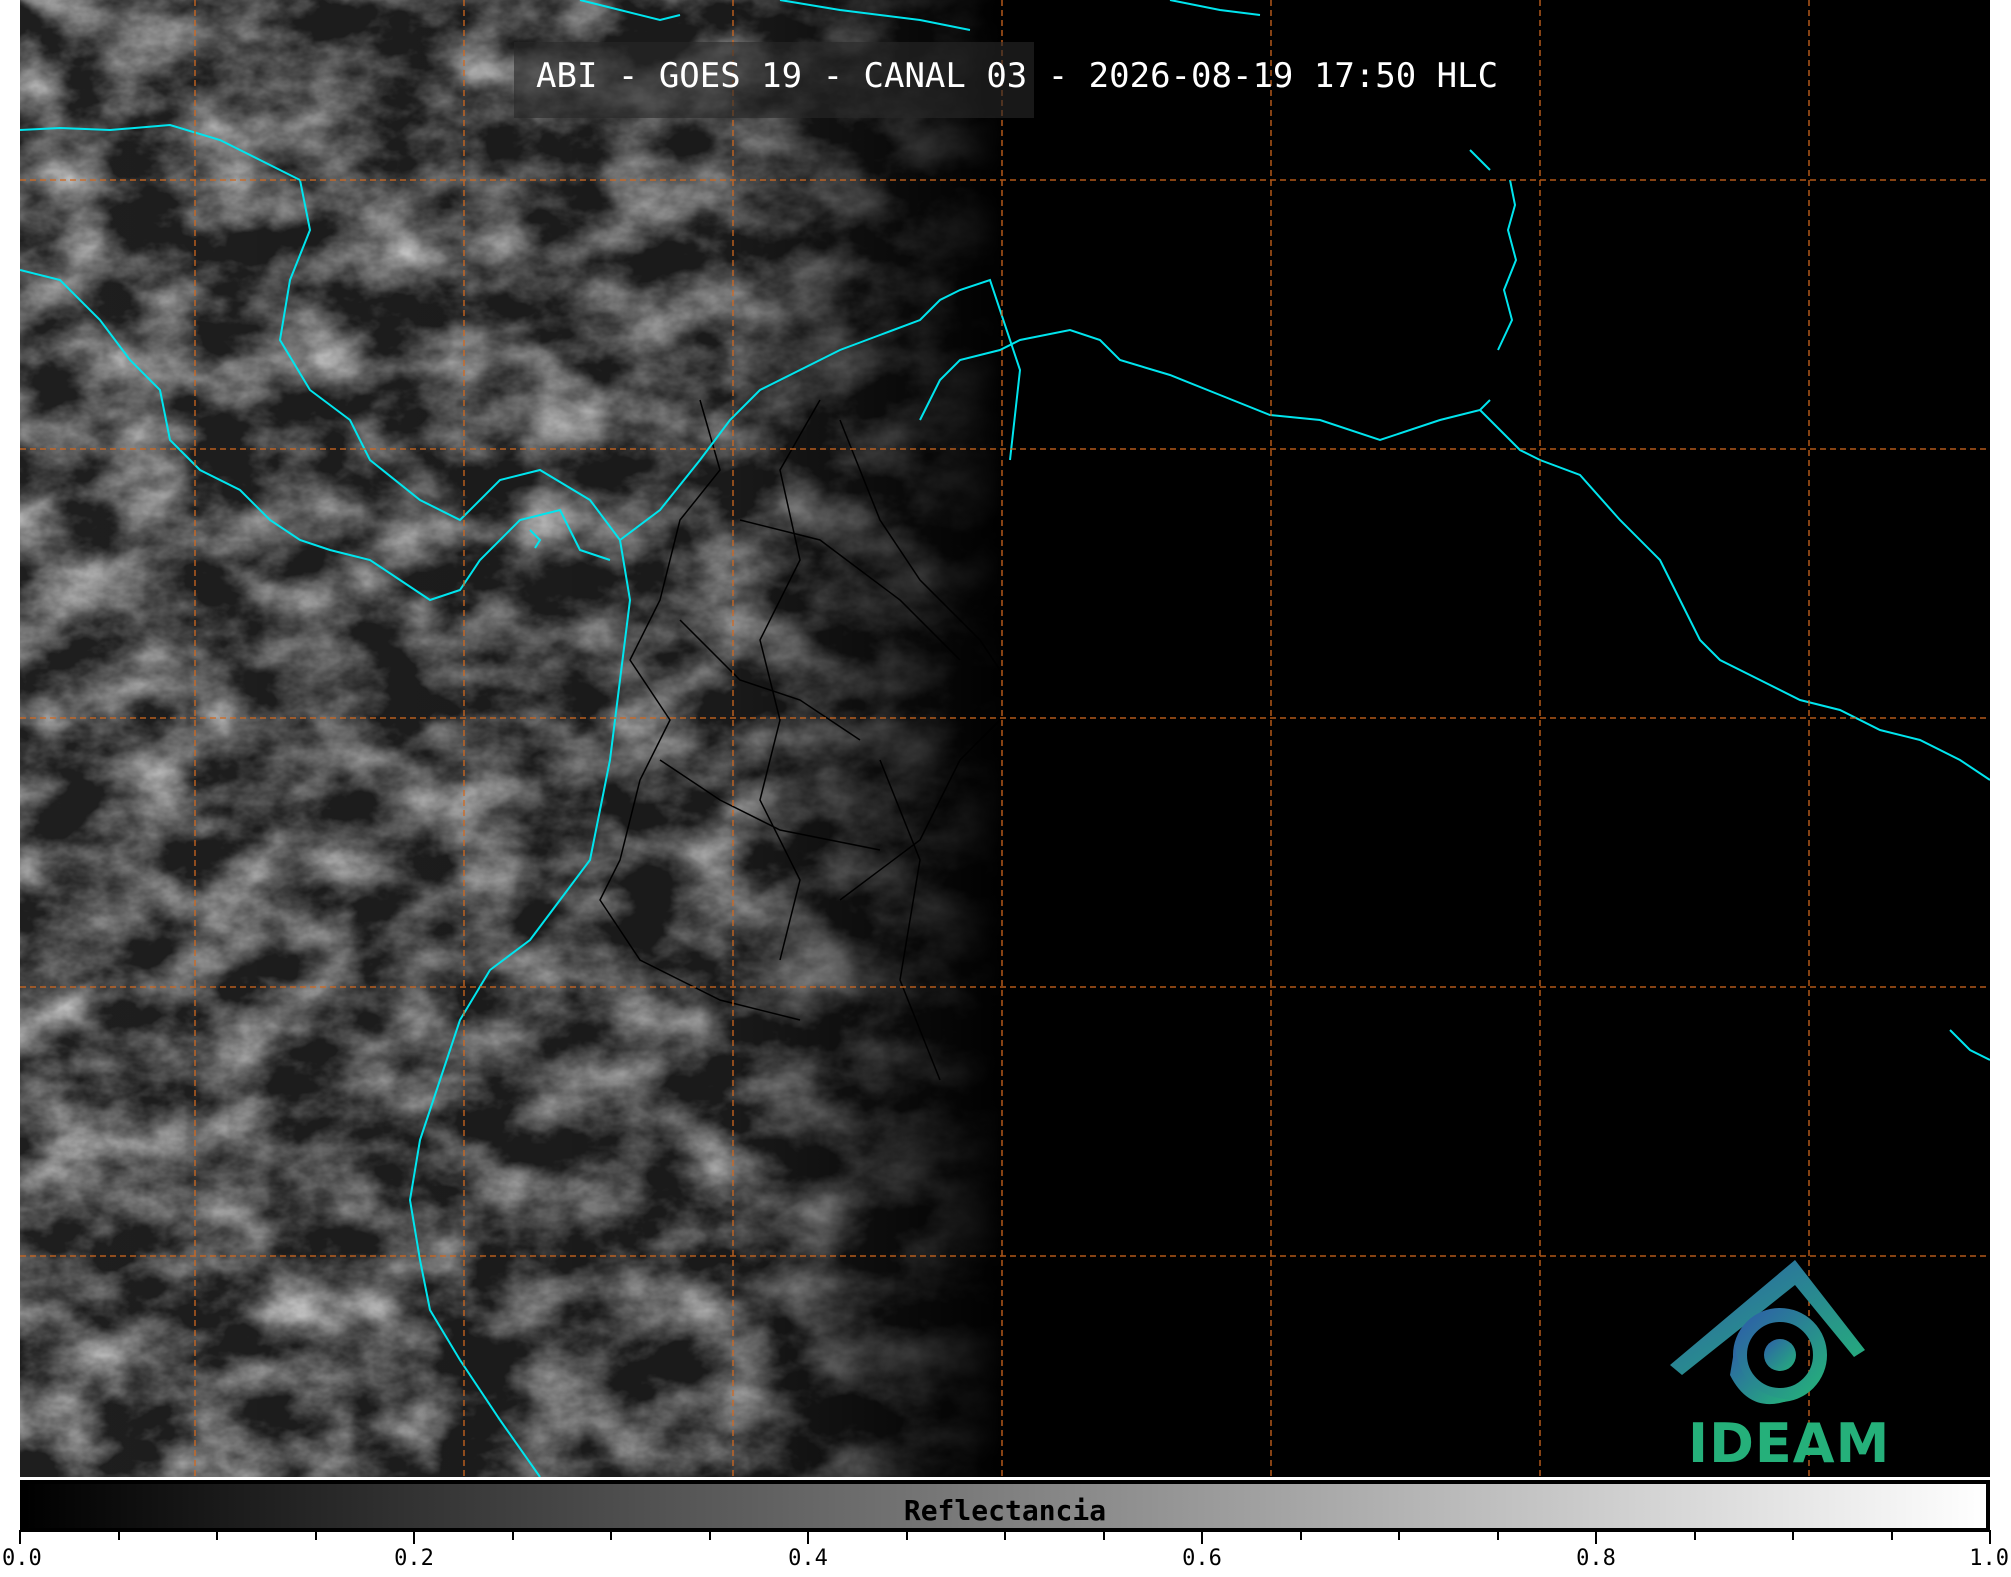  Describe the element at coordinates (1202, 1558) in the screenshot. I see `colorbar-tick-label: 0.6` at that location.